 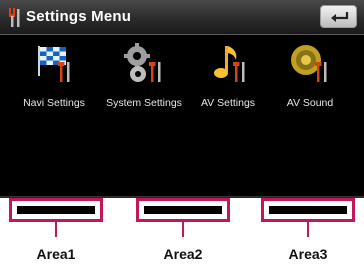 What do you see at coordinates (54, 64) in the screenshot?
I see `checkered-flag-icon` at bounding box center [54, 64].